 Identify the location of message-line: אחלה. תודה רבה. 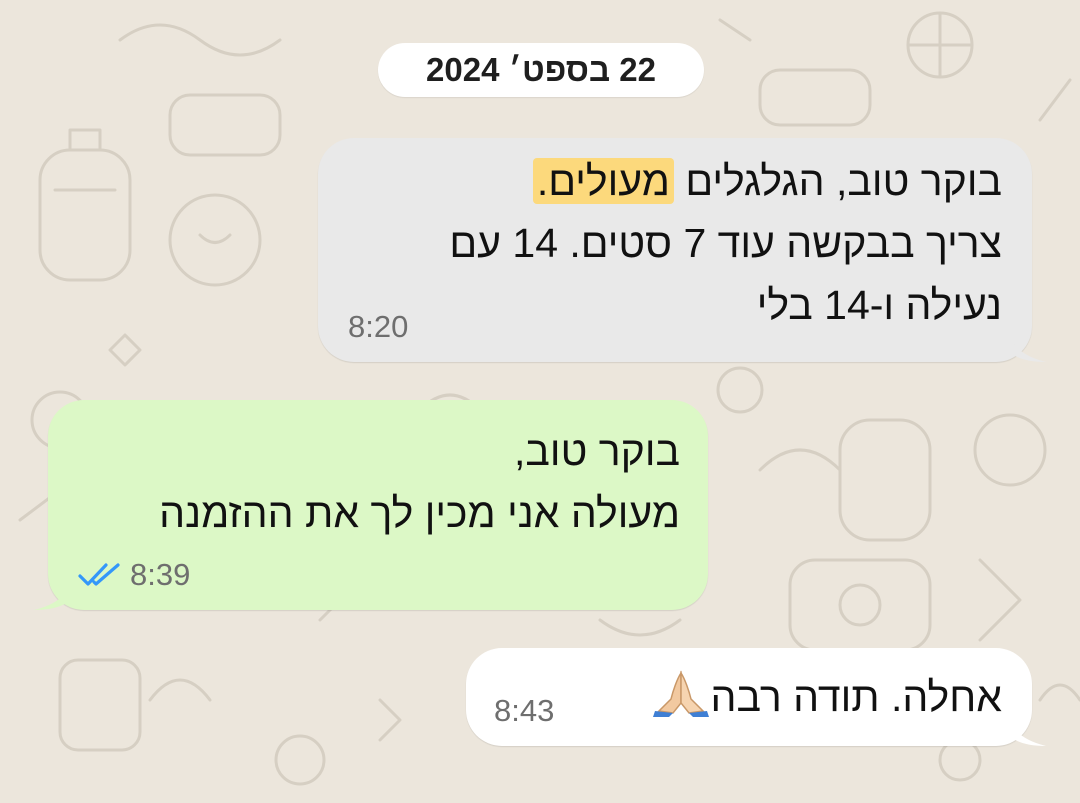
(749, 697).